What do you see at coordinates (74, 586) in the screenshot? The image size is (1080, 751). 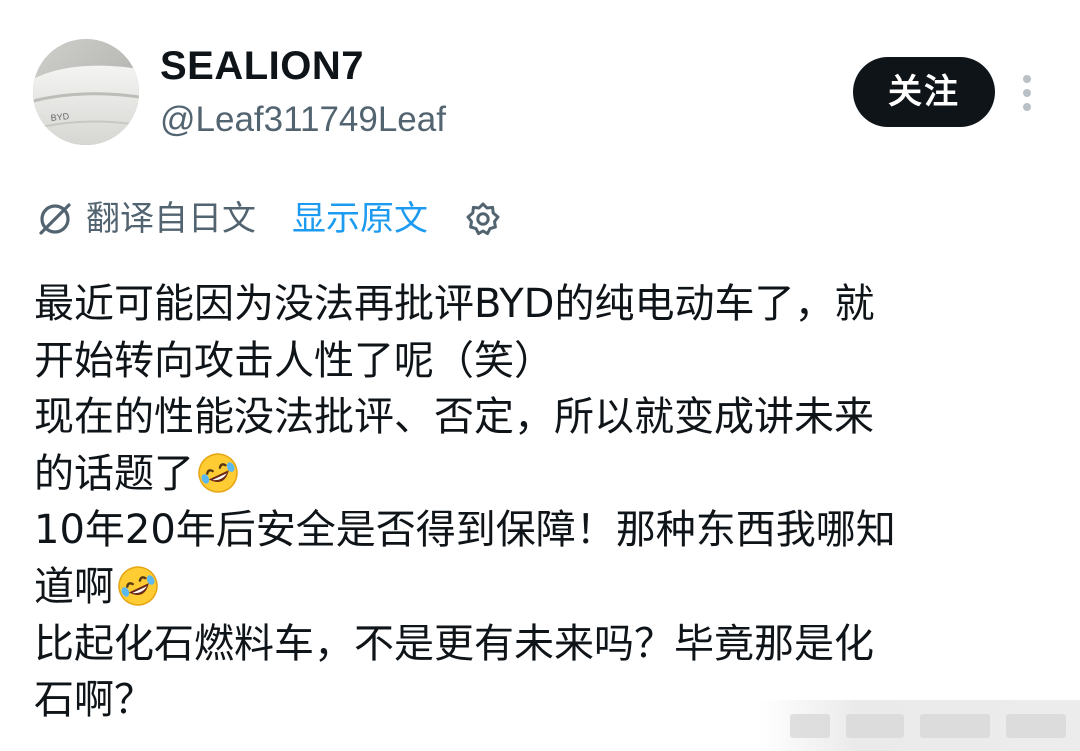 I see `post-line-text: 道啊` at bounding box center [74, 586].